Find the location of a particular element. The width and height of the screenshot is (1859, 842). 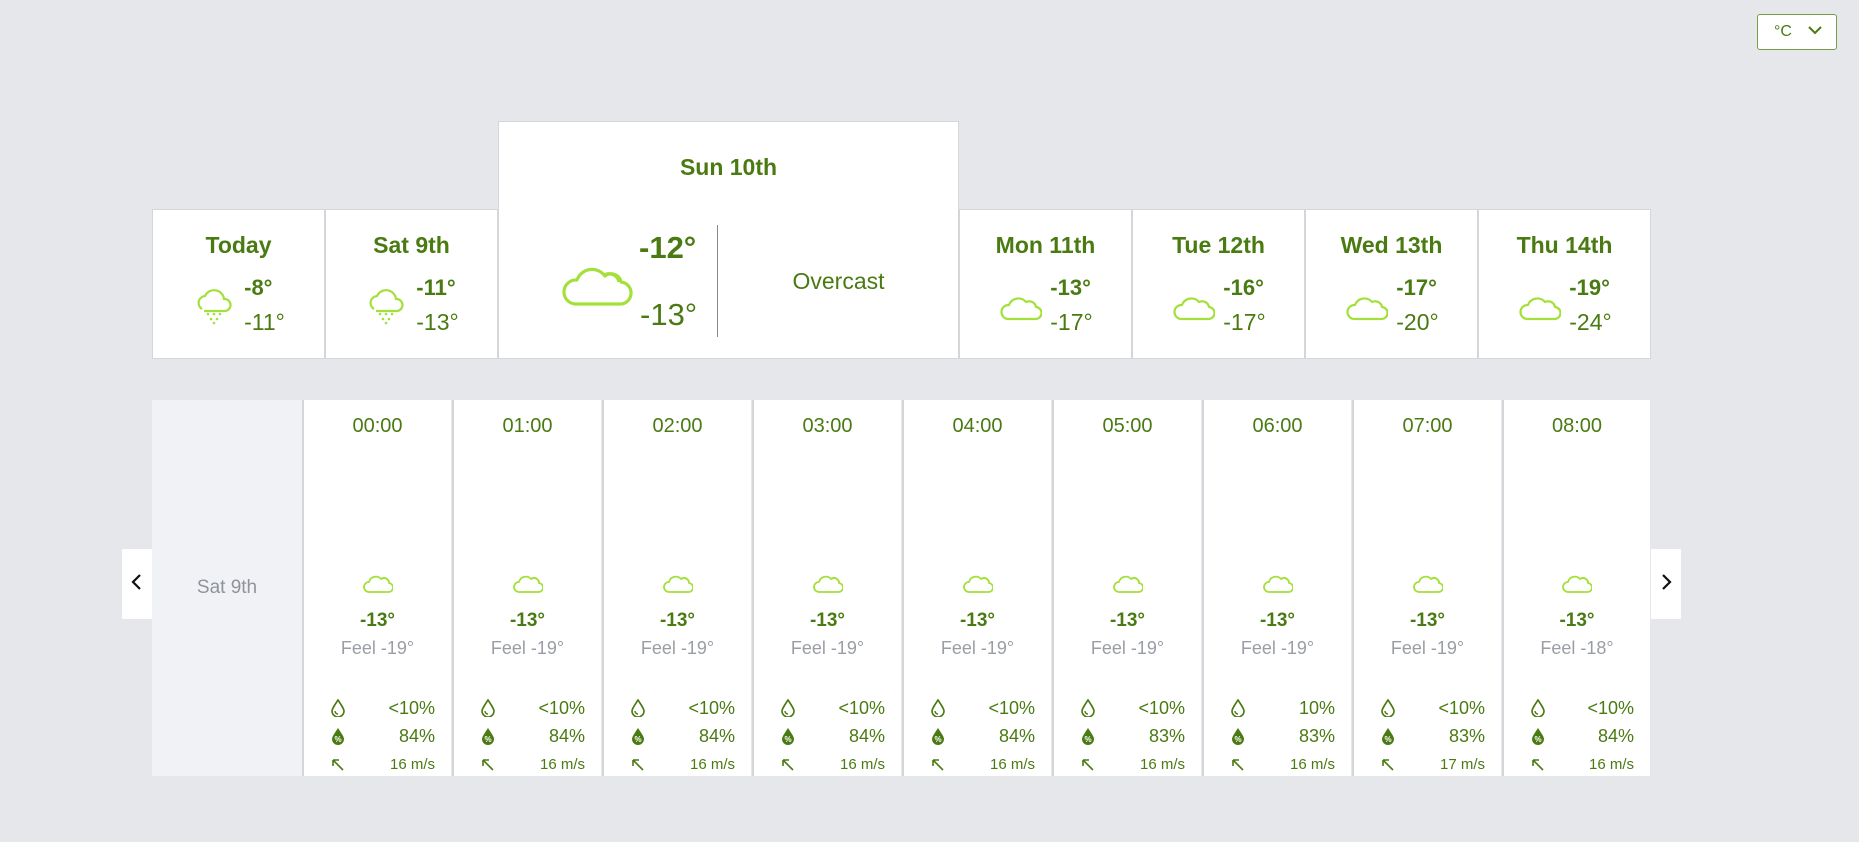

precipitation-value: 10% is located at coordinates (1316, 707).